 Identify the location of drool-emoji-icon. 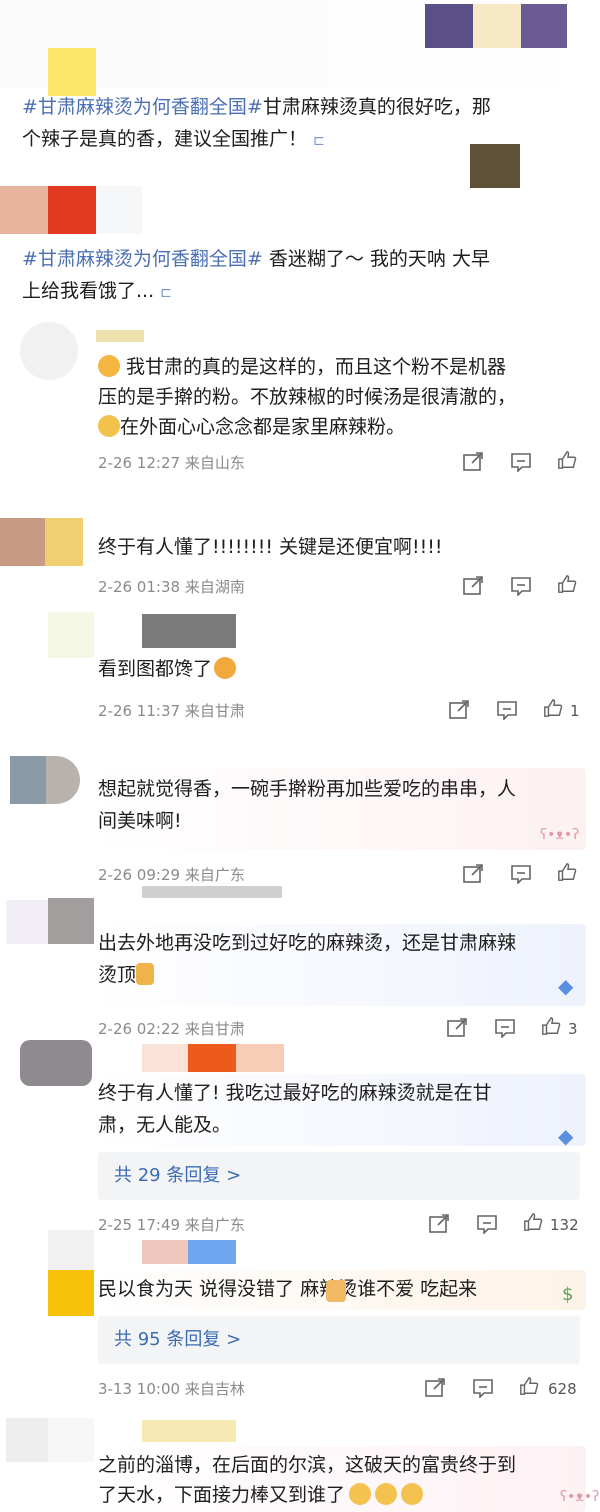
(225, 668).